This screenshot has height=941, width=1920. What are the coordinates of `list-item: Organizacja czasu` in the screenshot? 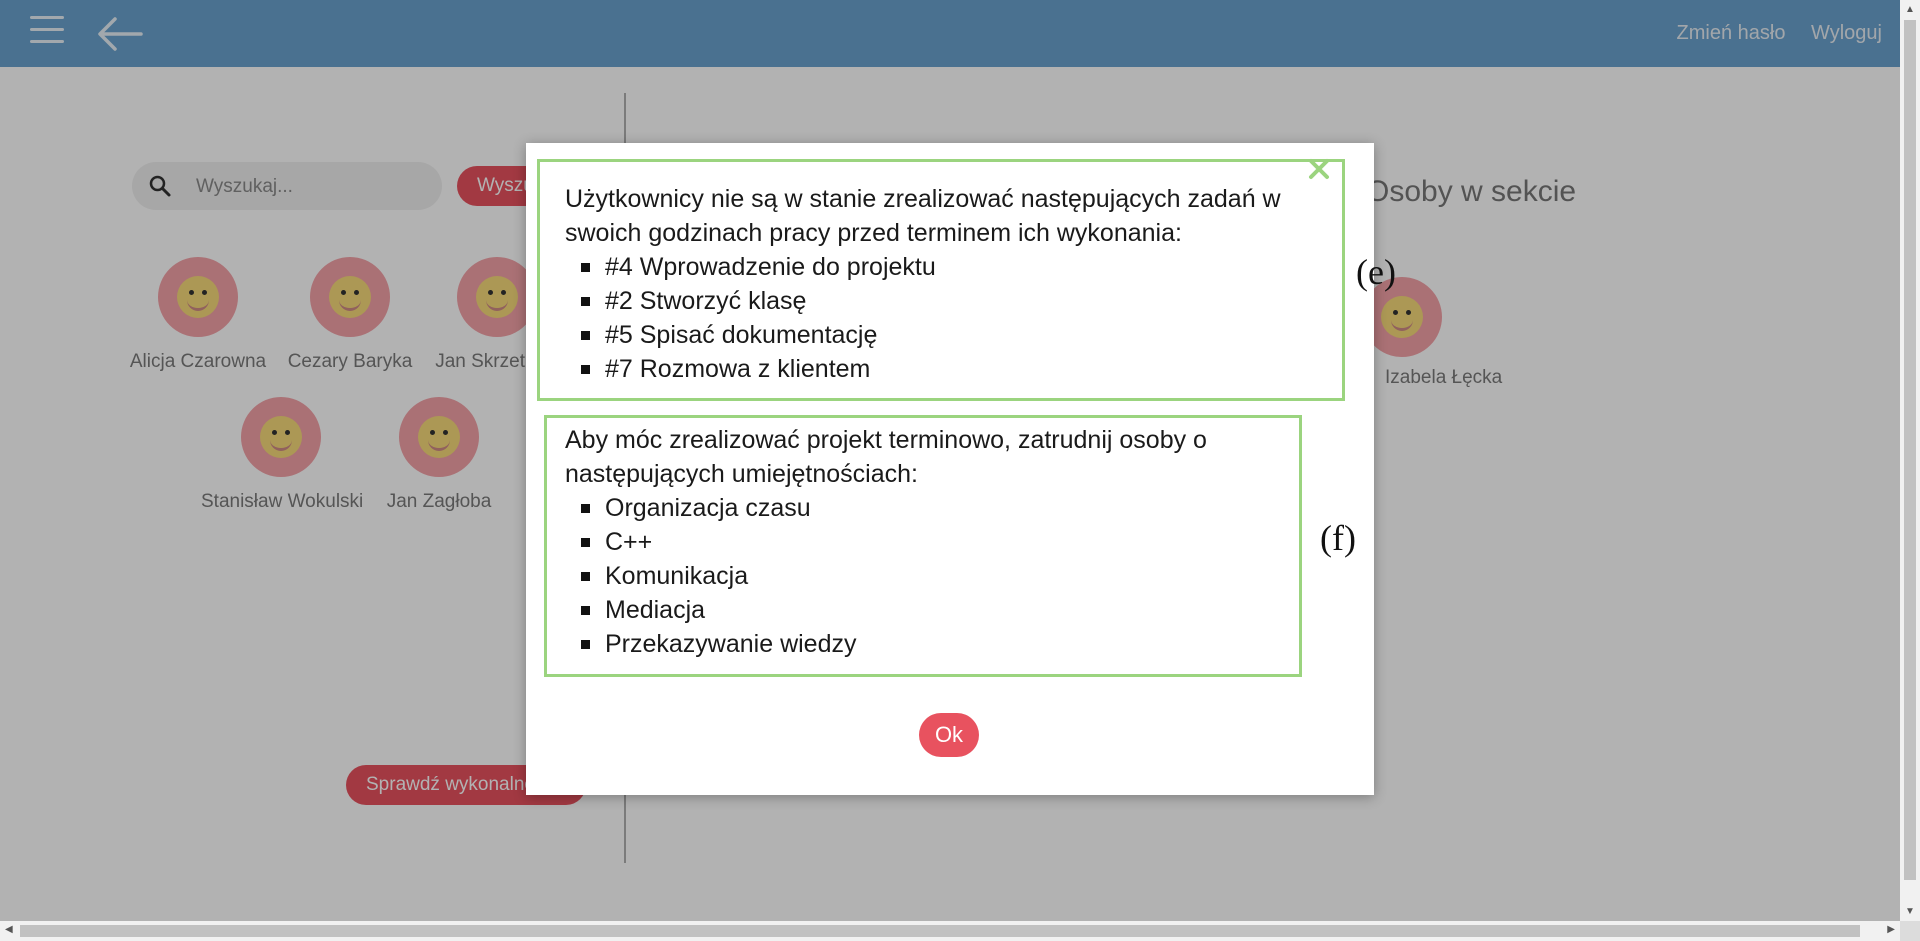 It's located at (711, 508).